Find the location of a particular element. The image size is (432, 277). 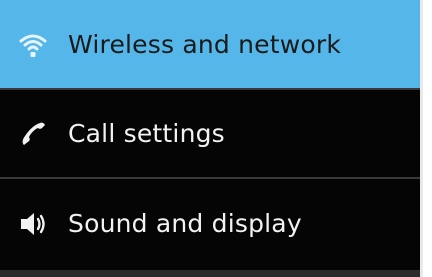

phone-icon is located at coordinates (33, 134).